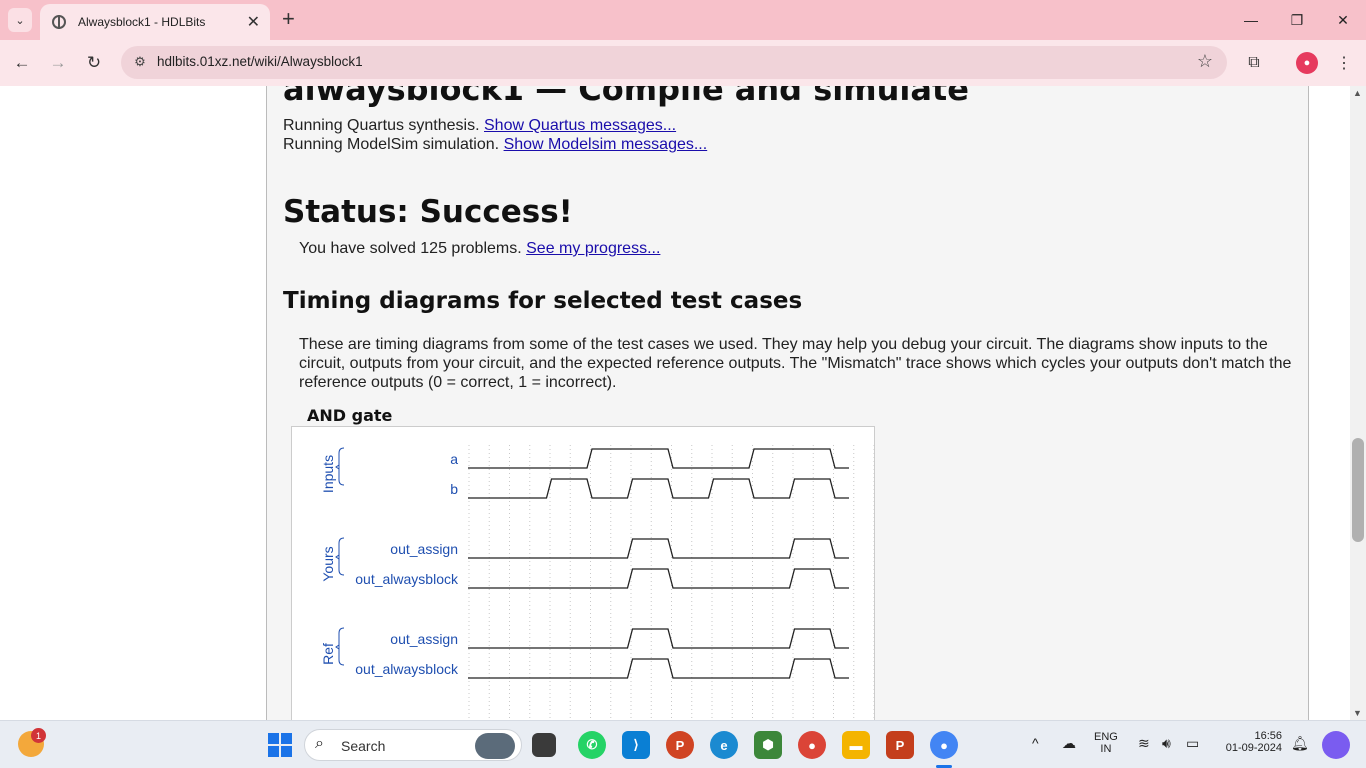 Image resolution: width=1366 pixels, height=768 pixels. I want to click on powerpoint-icon: P, so click(680, 745).